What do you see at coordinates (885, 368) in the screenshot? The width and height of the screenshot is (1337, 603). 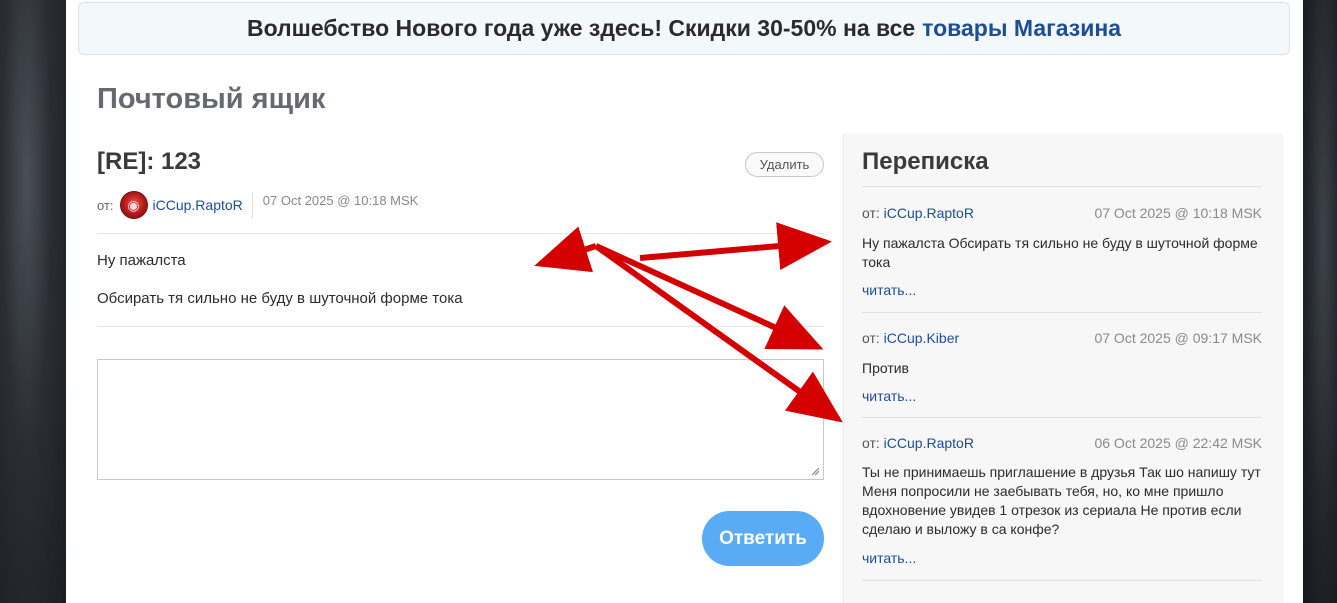 I see `conversation-text: Против` at bounding box center [885, 368].